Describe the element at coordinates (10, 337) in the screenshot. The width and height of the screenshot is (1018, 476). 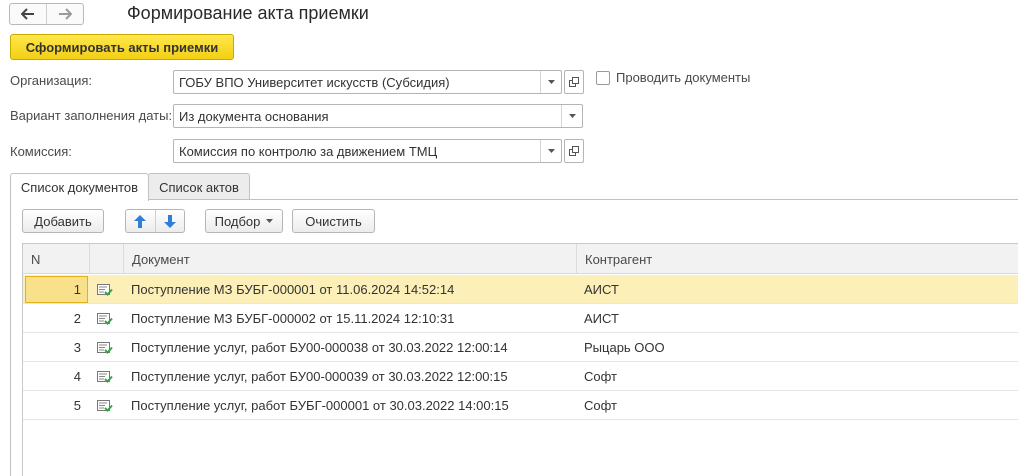
I see `tab-panel-border` at that location.